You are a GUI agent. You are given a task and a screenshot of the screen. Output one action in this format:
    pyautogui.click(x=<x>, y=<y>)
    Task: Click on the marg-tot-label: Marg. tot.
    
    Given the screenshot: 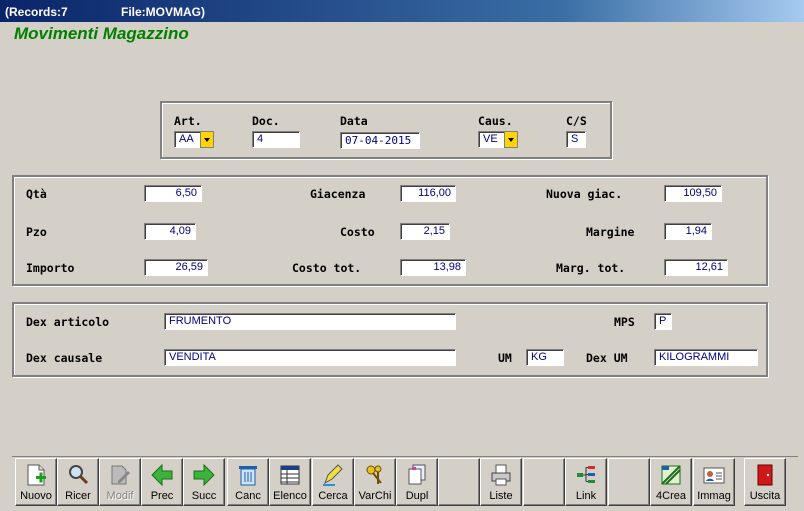 What is the action you would take?
    pyautogui.click(x=591, y=268)
    